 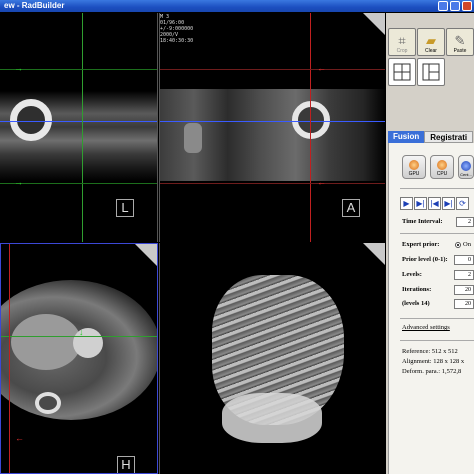 I want to click on axial-crosshair-vertical, so click(x=9, y=358).